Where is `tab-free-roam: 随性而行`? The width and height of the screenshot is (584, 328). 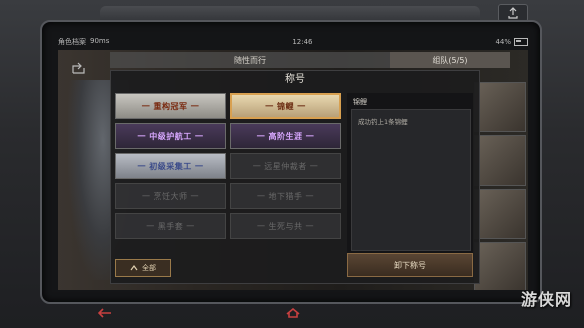 tab-free-roam: 随性而行 is located at coordinates (250, 60).